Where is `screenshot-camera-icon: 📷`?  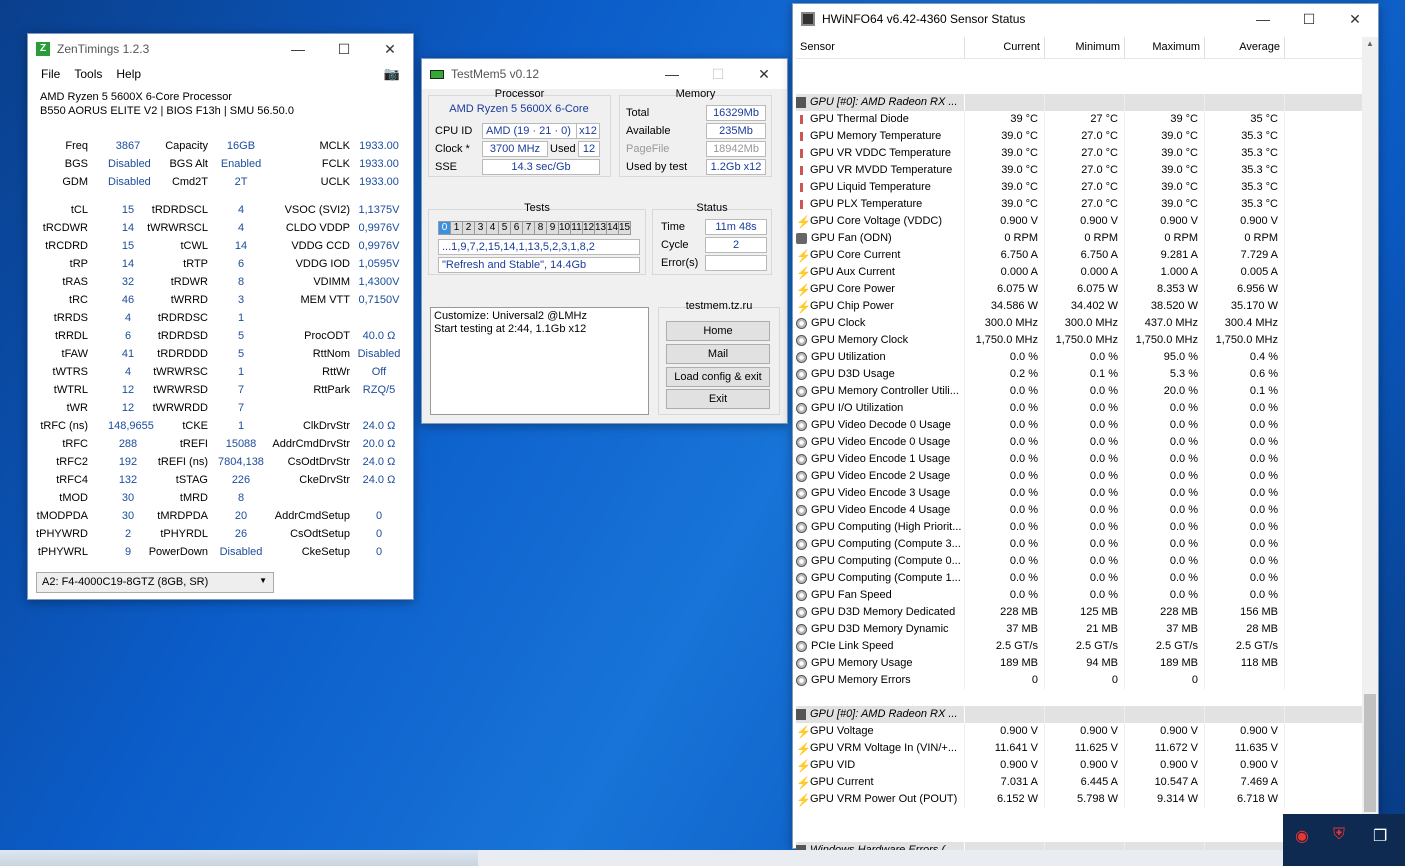
screenshot-camera-icon: 📷 is located at coordinates (392, 74).